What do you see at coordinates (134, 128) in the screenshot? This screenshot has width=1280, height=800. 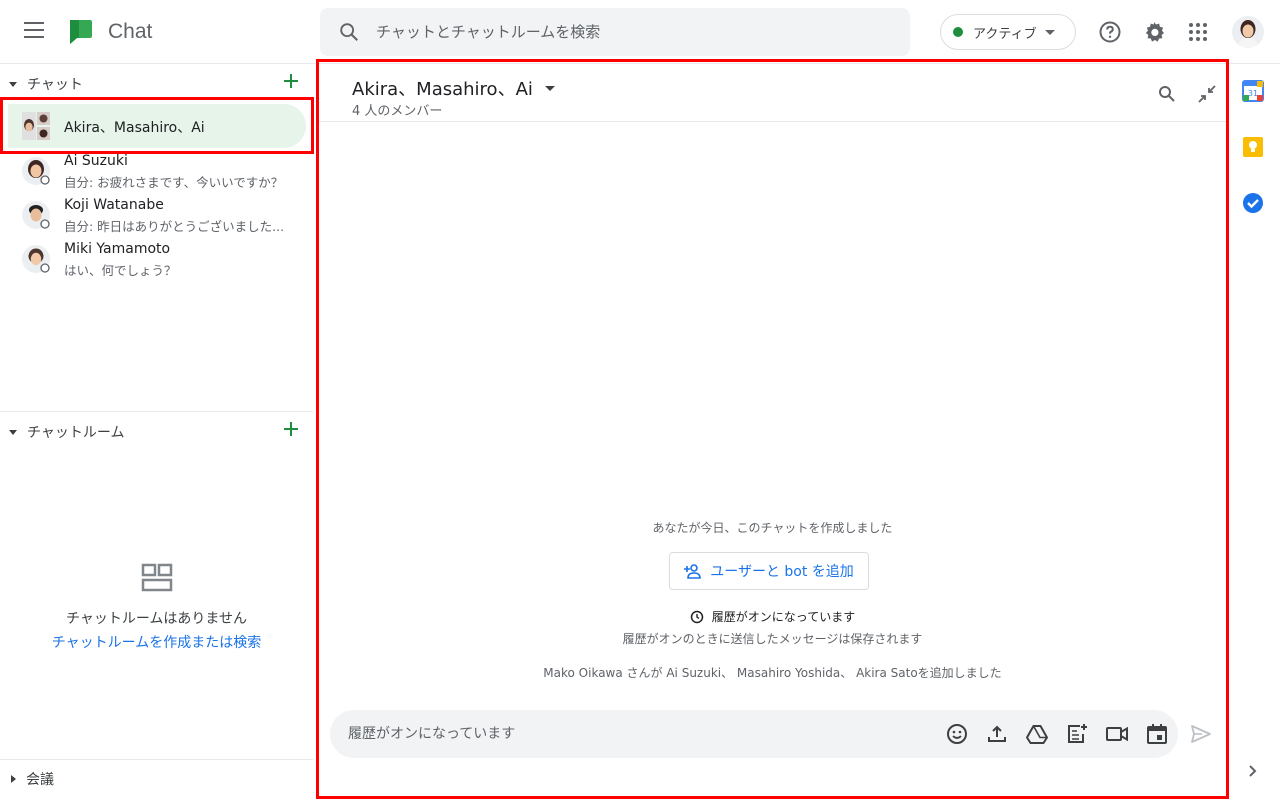 I see `chat-item-name: Akira、Masahiro、Ai` at bounding box center [134, 128].